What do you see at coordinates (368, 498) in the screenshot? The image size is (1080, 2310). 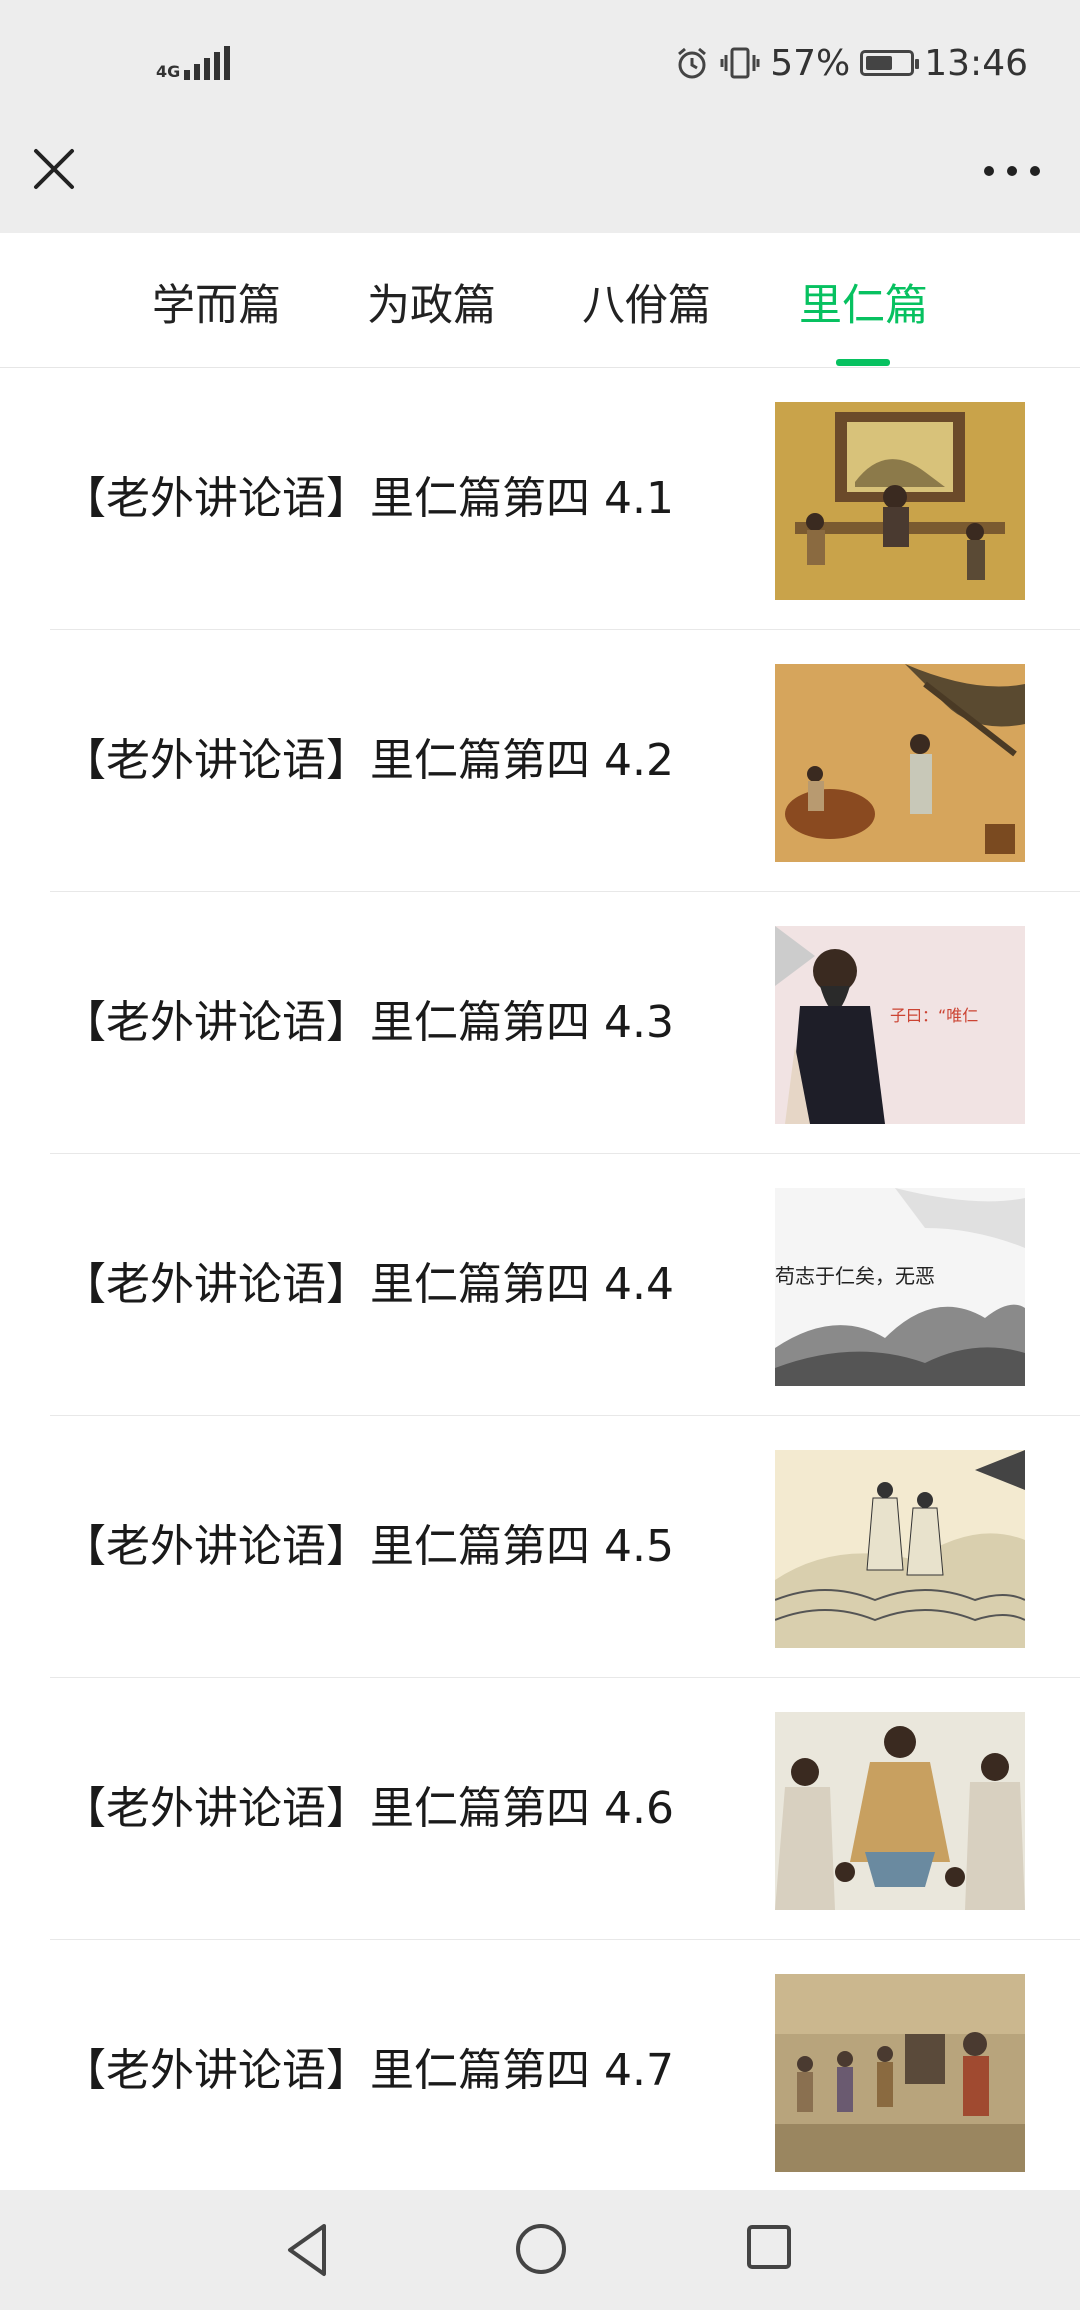 I see `article-title: 【老外讲论语】里仁篇第四 4.1` at bounding box center [368, 498].